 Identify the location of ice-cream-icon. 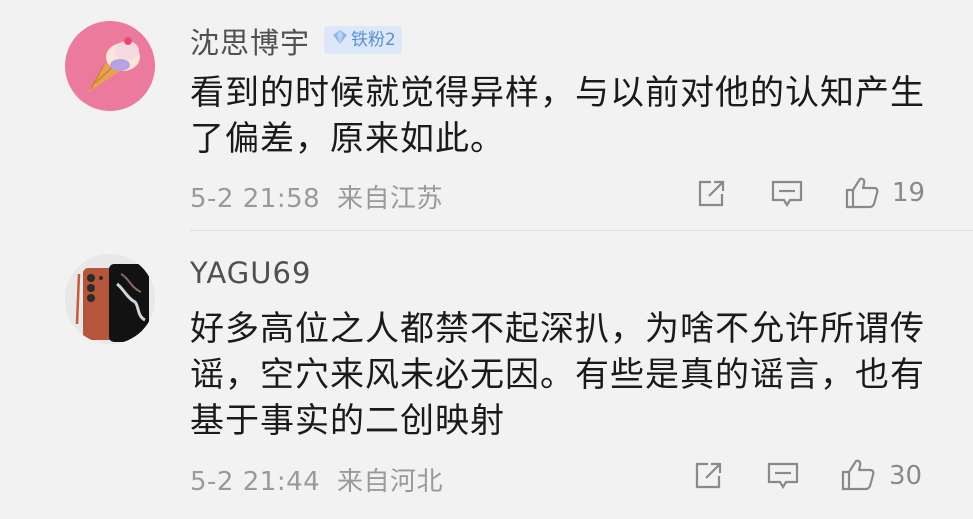
(110, 66).